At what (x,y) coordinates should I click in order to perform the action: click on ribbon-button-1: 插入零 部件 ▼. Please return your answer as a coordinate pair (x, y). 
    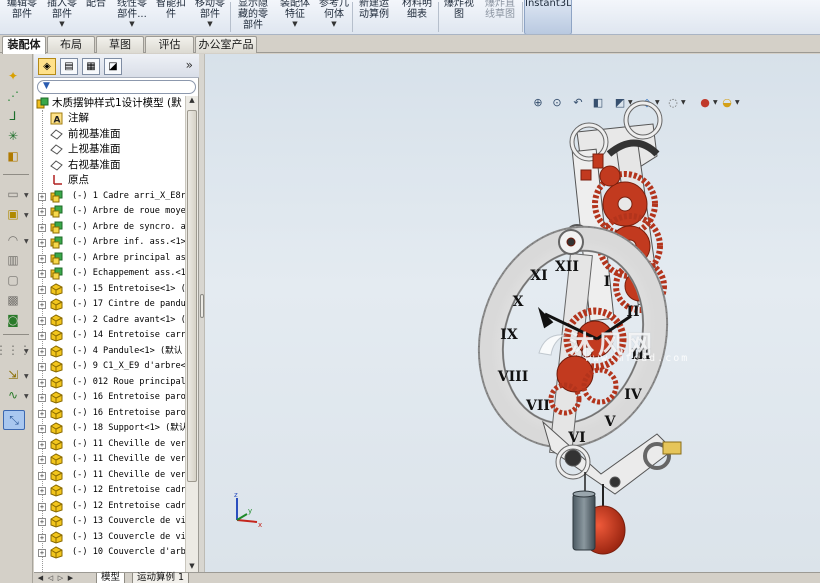
    Looking at the image, I should click on (62, 17).